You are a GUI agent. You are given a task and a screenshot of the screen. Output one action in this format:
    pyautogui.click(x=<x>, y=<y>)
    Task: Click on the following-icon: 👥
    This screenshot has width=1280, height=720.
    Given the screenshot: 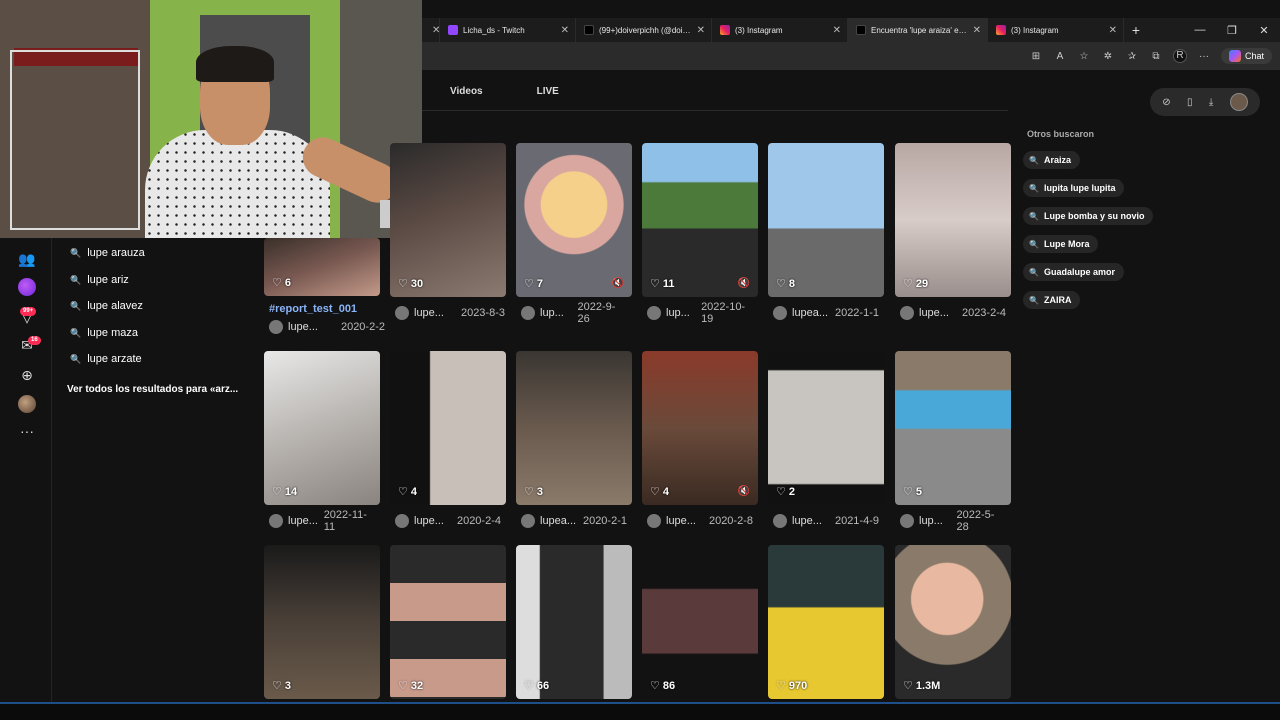 What is the action you would take?
    pyautogui.click(x=27, y=259)
    